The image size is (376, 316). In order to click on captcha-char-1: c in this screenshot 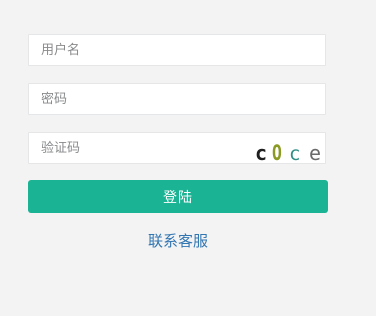, I will do `click(261, 152)`.